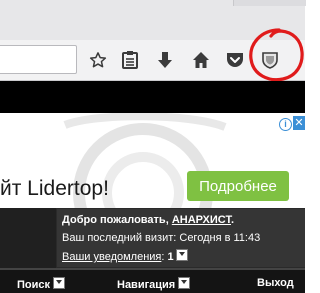  What do you see at coordinates (299, 123) in the screenshot?
I see `ad-close-icon: ✕` at bounding box center [299, 123].